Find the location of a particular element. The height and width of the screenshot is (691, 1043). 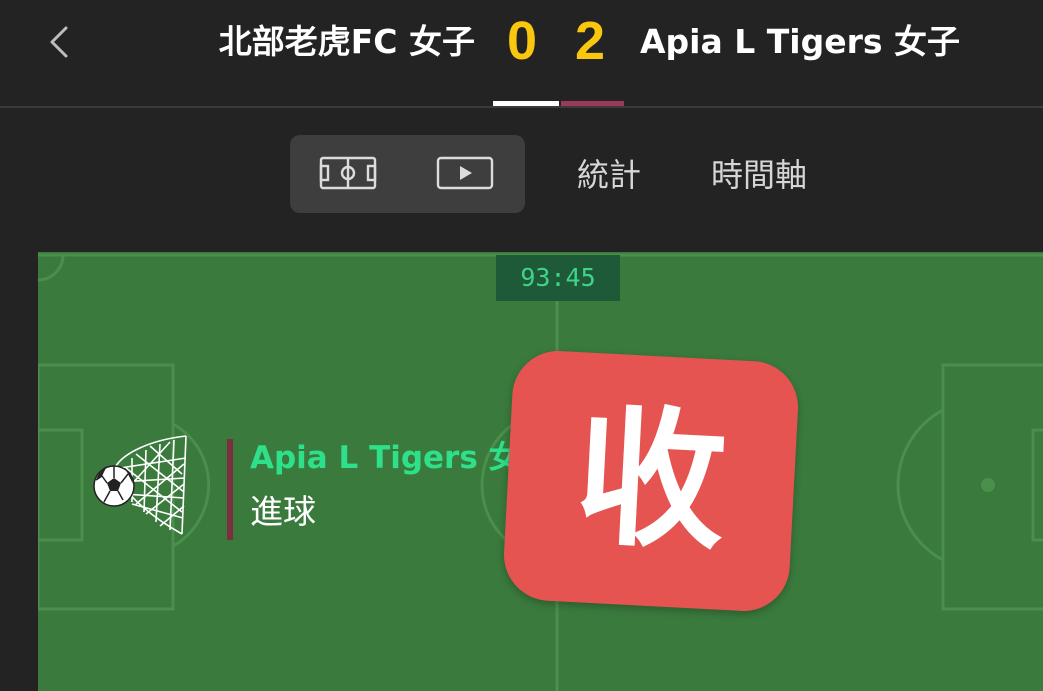

goal-event-icon-wrap is located at coordinates (141, 486).